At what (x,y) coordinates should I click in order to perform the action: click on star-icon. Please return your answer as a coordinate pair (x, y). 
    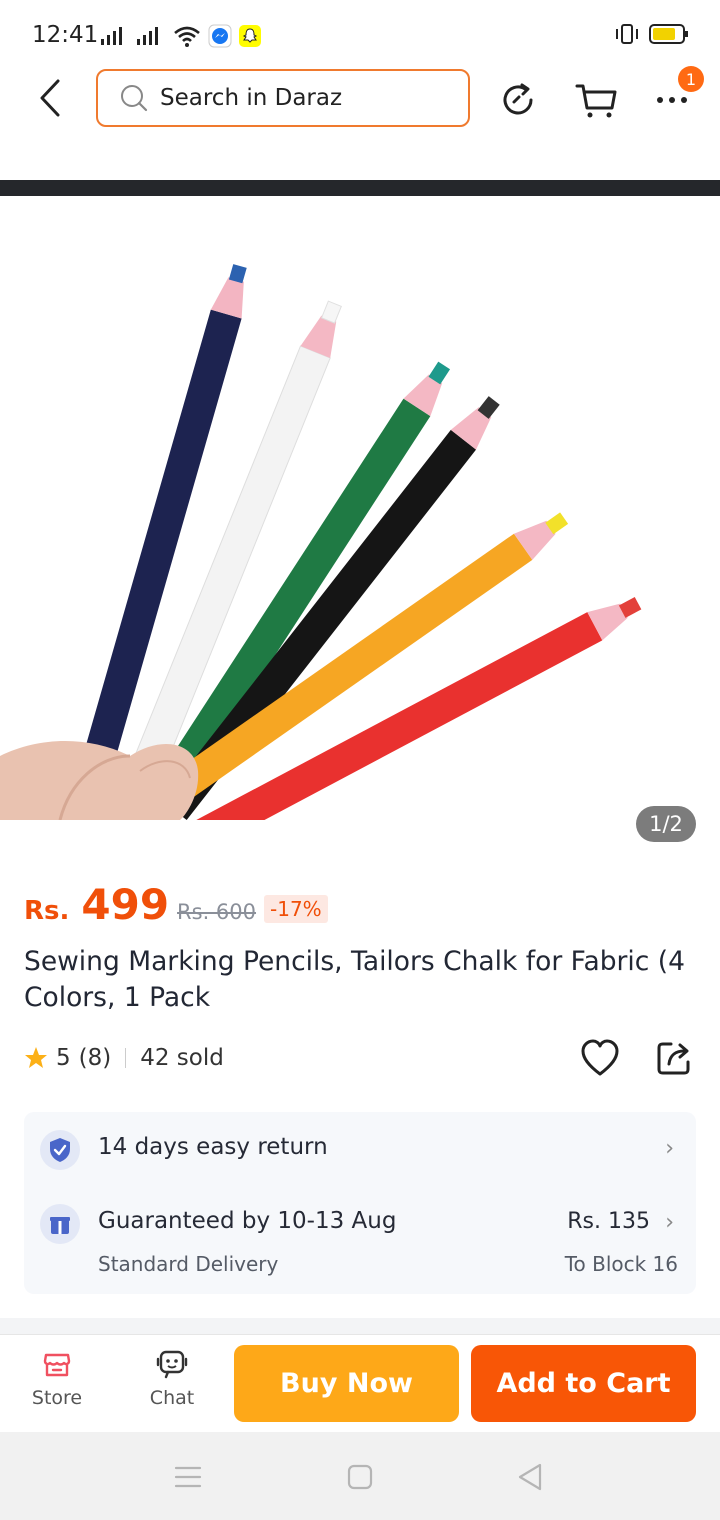
    Looking at the image, I should click on (36, 1057).